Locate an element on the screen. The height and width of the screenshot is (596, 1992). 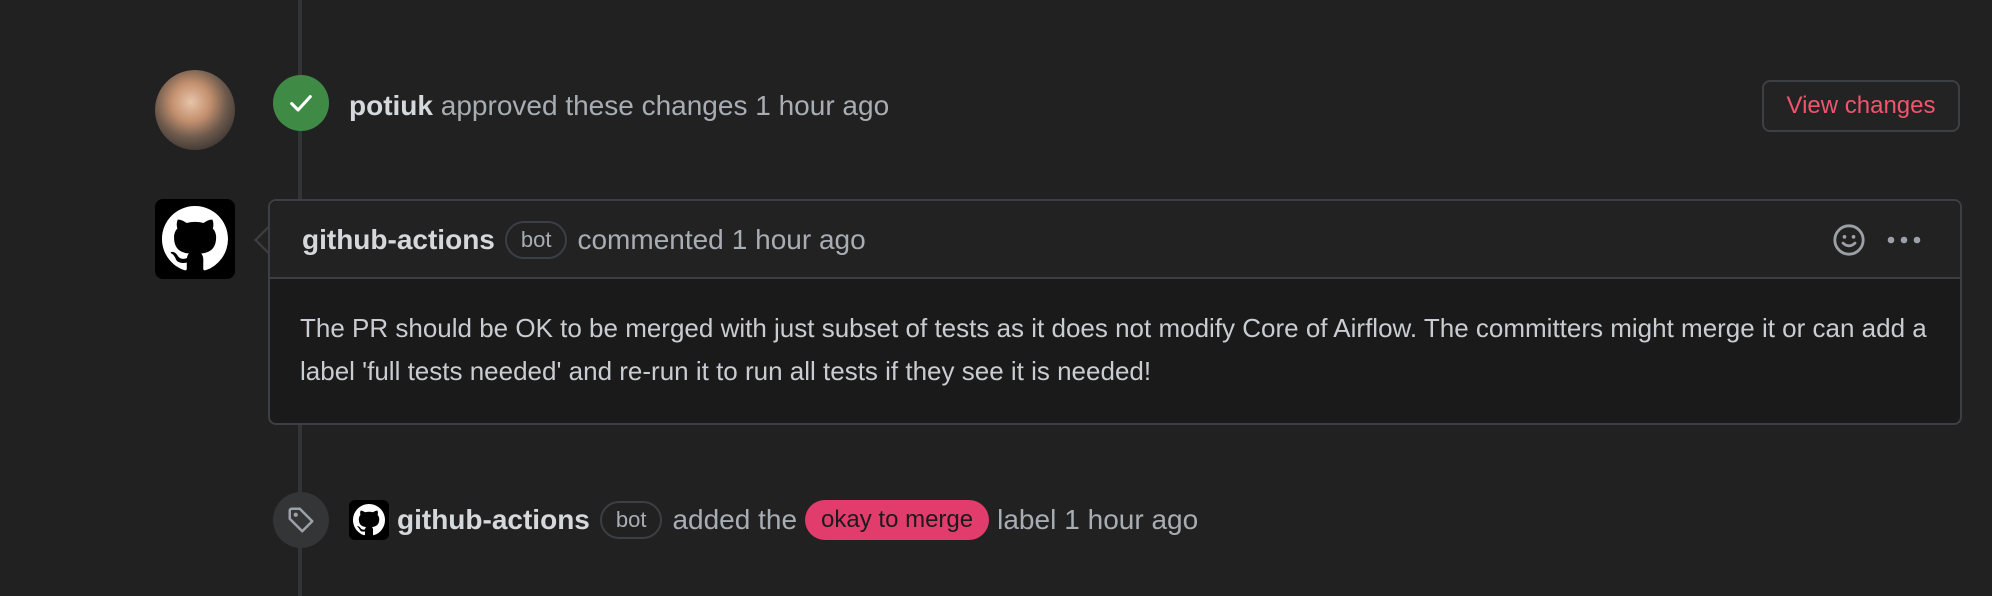
kebab-horizontal-icon is located at coordinates (1904, 240).